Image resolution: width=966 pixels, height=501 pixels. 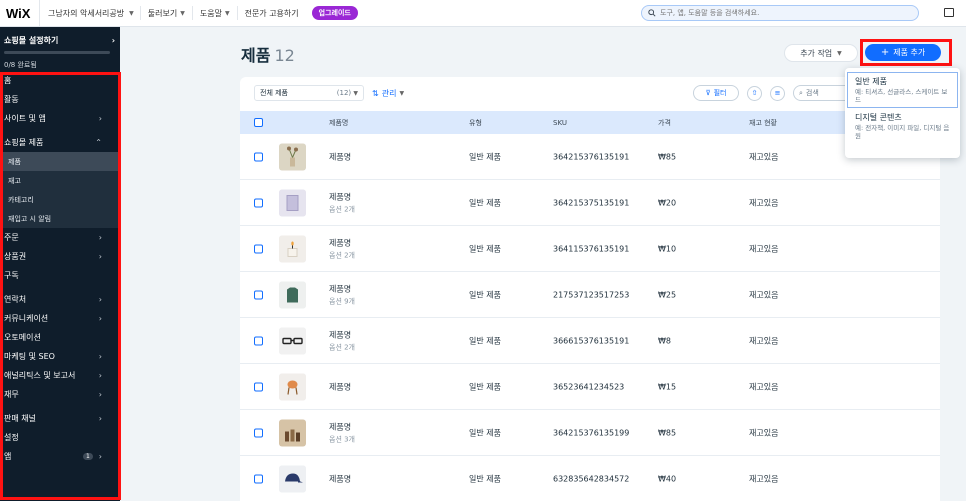 What do you see at coordinates (271, 13) in the screenshot?
I see `menu-hire-expert: 전문가 고용하기` at bounding box center [271, 13].